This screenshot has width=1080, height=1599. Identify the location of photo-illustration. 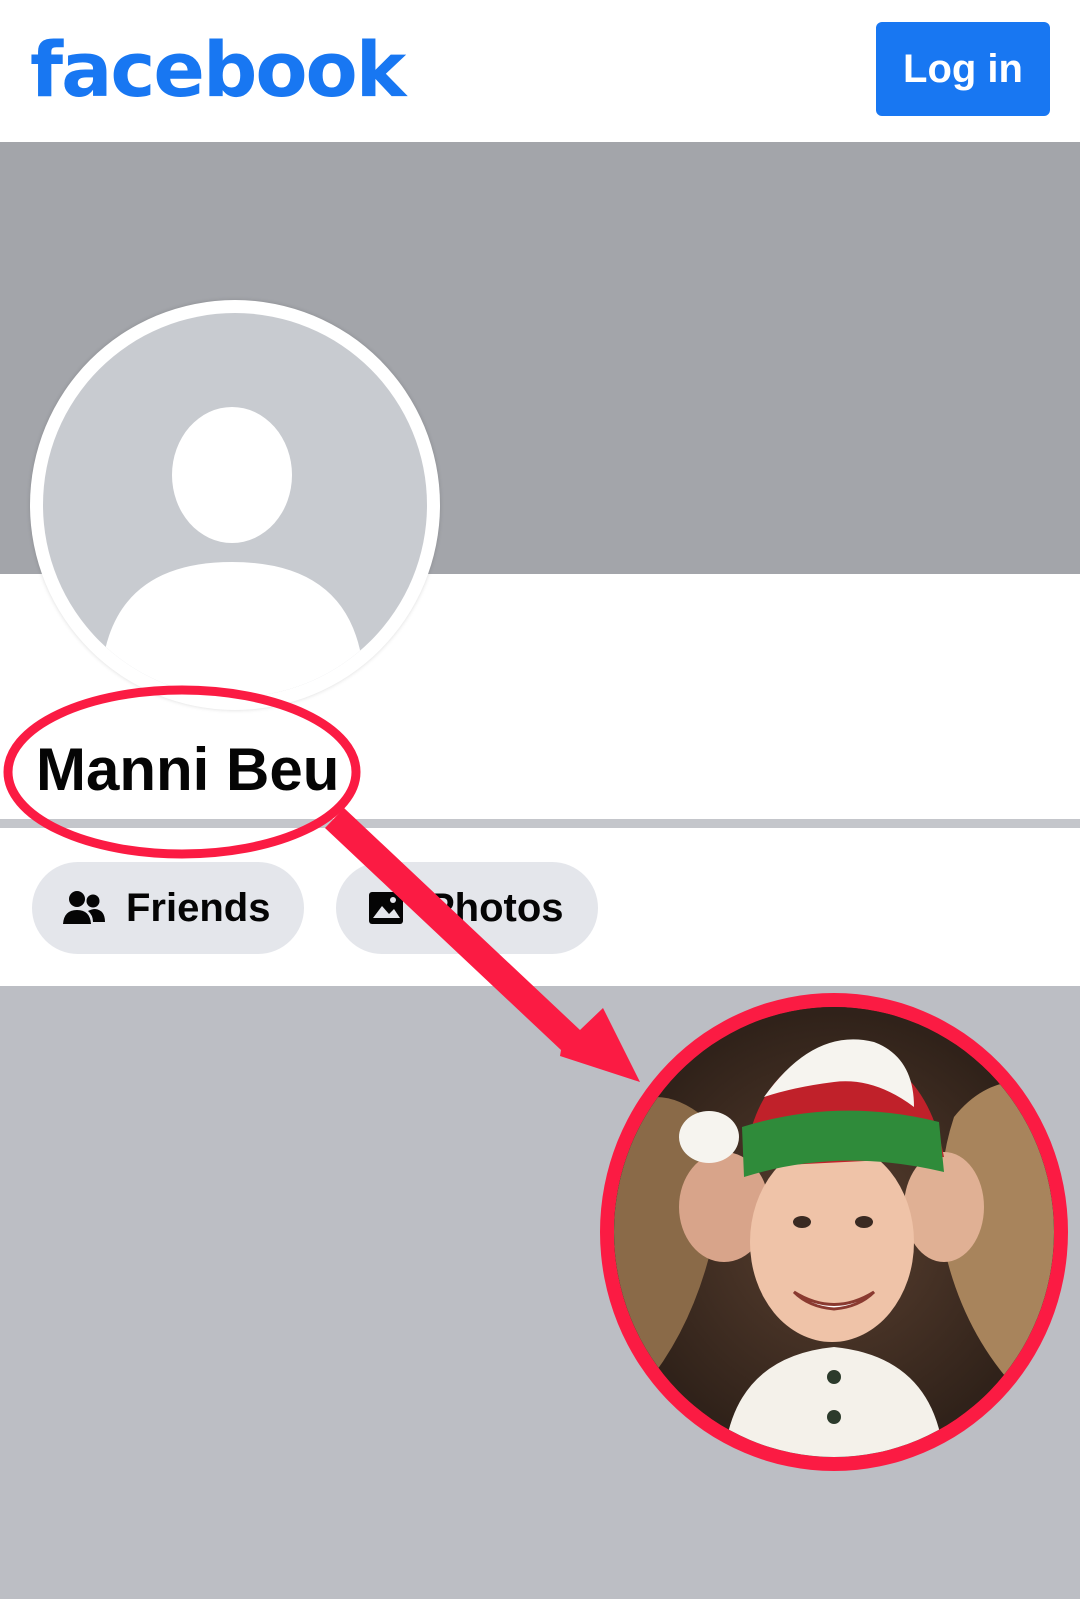
(834, 1232).